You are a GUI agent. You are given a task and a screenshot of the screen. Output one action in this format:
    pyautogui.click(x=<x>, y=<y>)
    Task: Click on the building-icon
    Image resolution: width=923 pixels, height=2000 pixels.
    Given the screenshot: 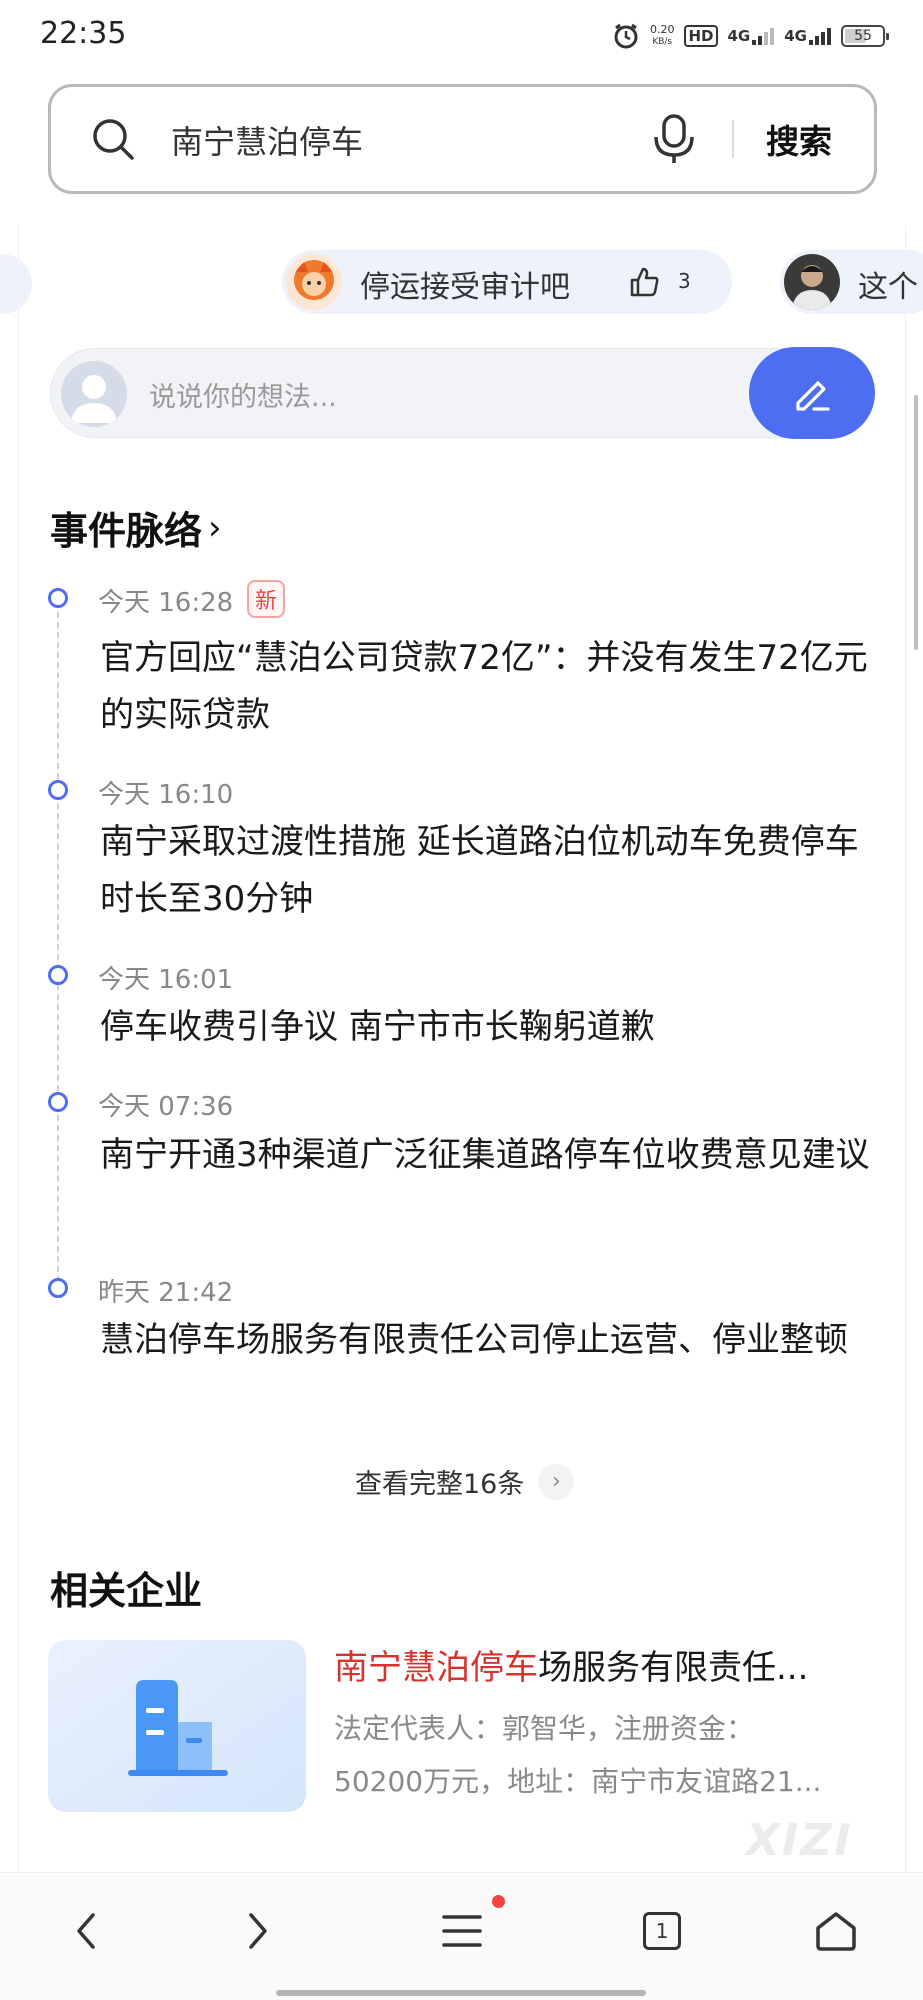 What is the action you would take?
    pyautogui.click(x=178, y=1728)
    